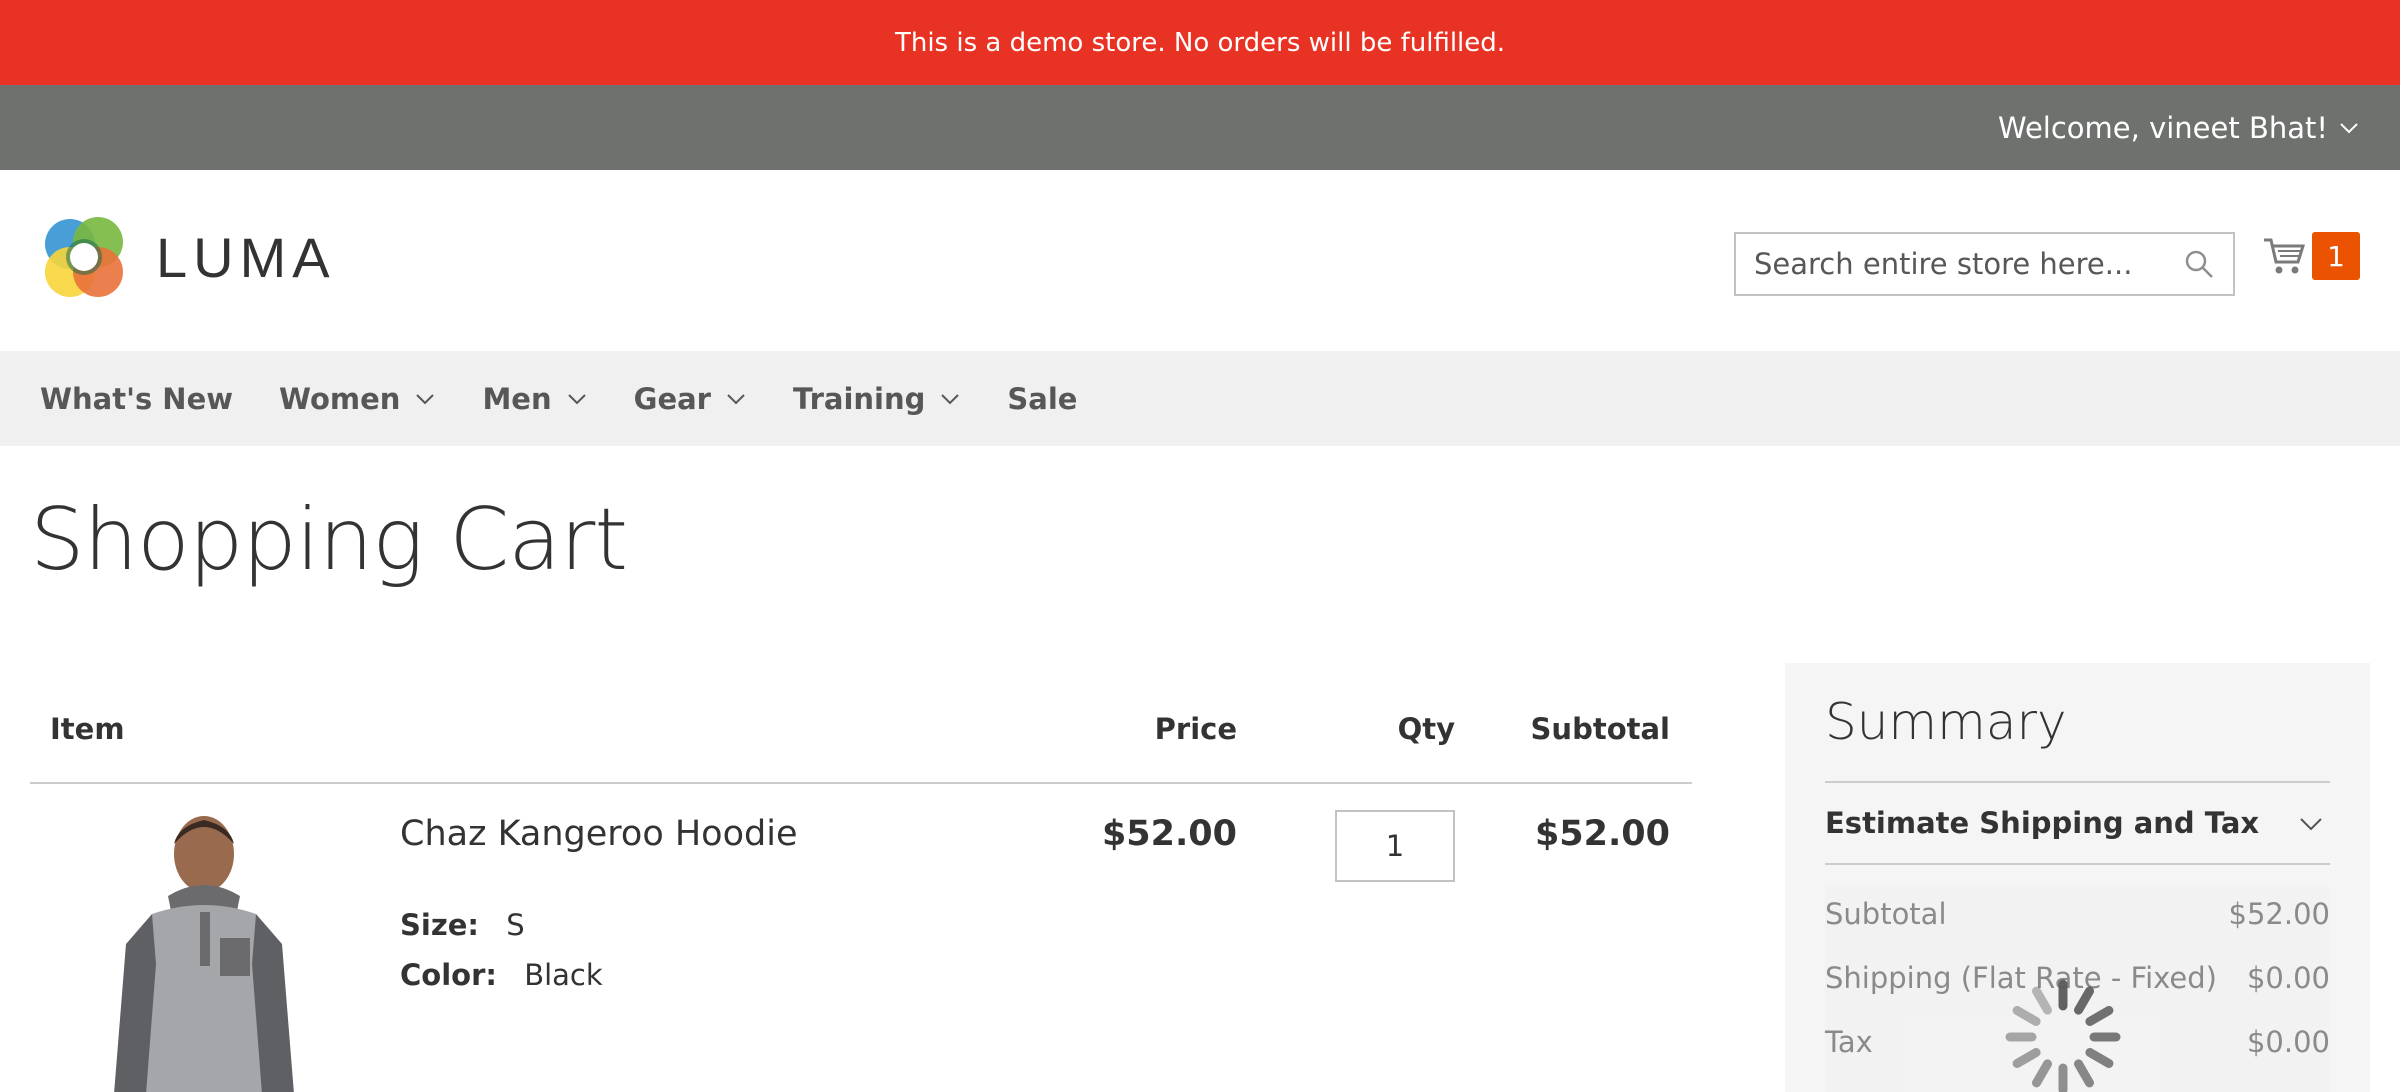  Describe the element at coordinates (563, 975) in the screenshot. I see `option-value: Black` at that location.